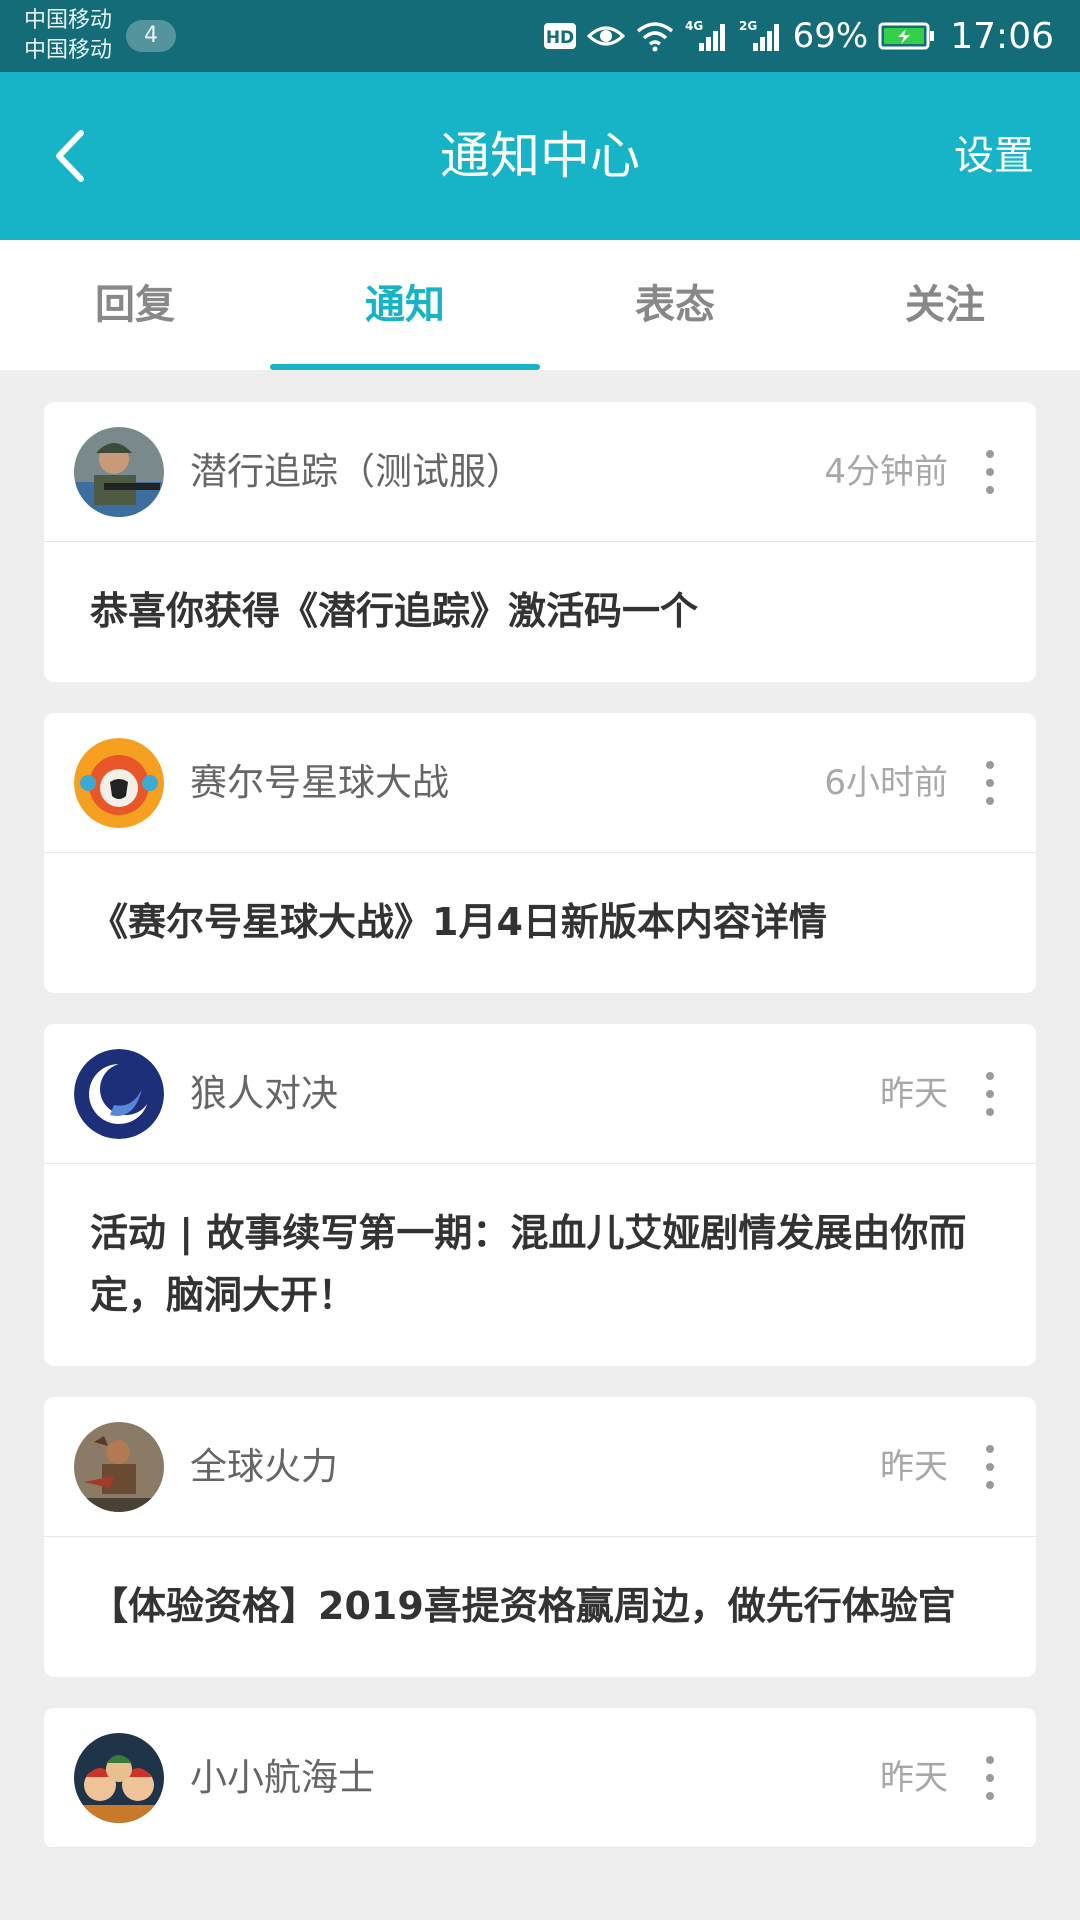 This screenshot has height=1920, width=1080. I want to click on status-icons: HD 4G 2G 69% 17:06, so click(798, 36).